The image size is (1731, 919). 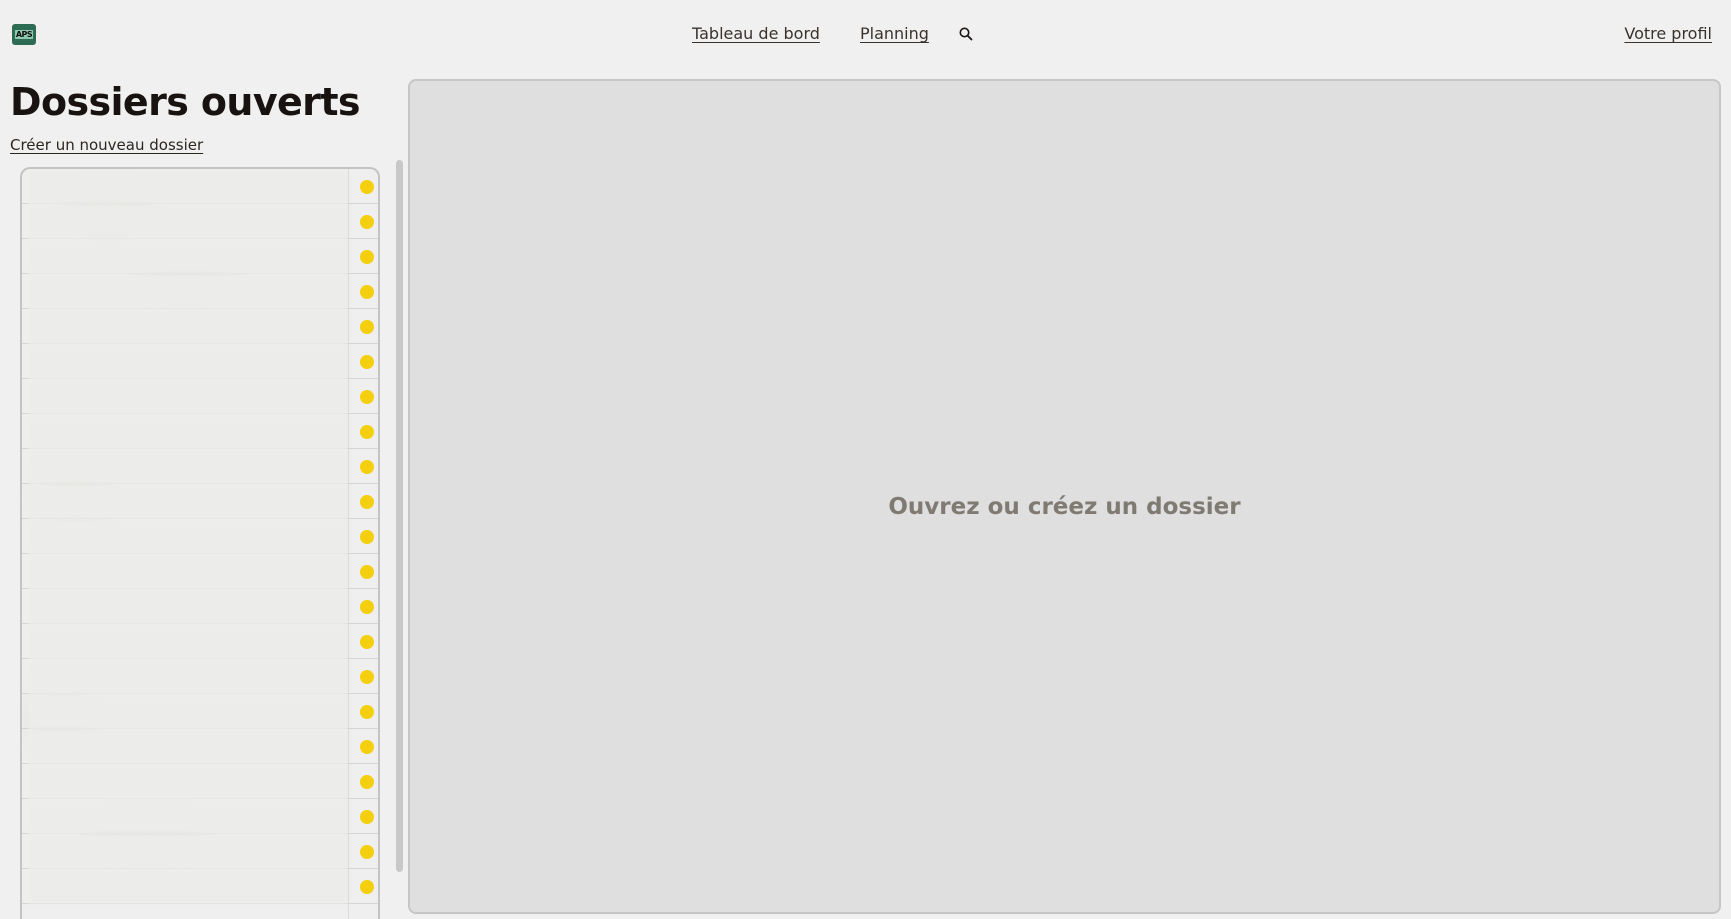 What do you see at coordinates (106, 145) in the screenshot?
I see `create-folder-link: Créer un nouveau dossier` at bounding box center [106, 145].